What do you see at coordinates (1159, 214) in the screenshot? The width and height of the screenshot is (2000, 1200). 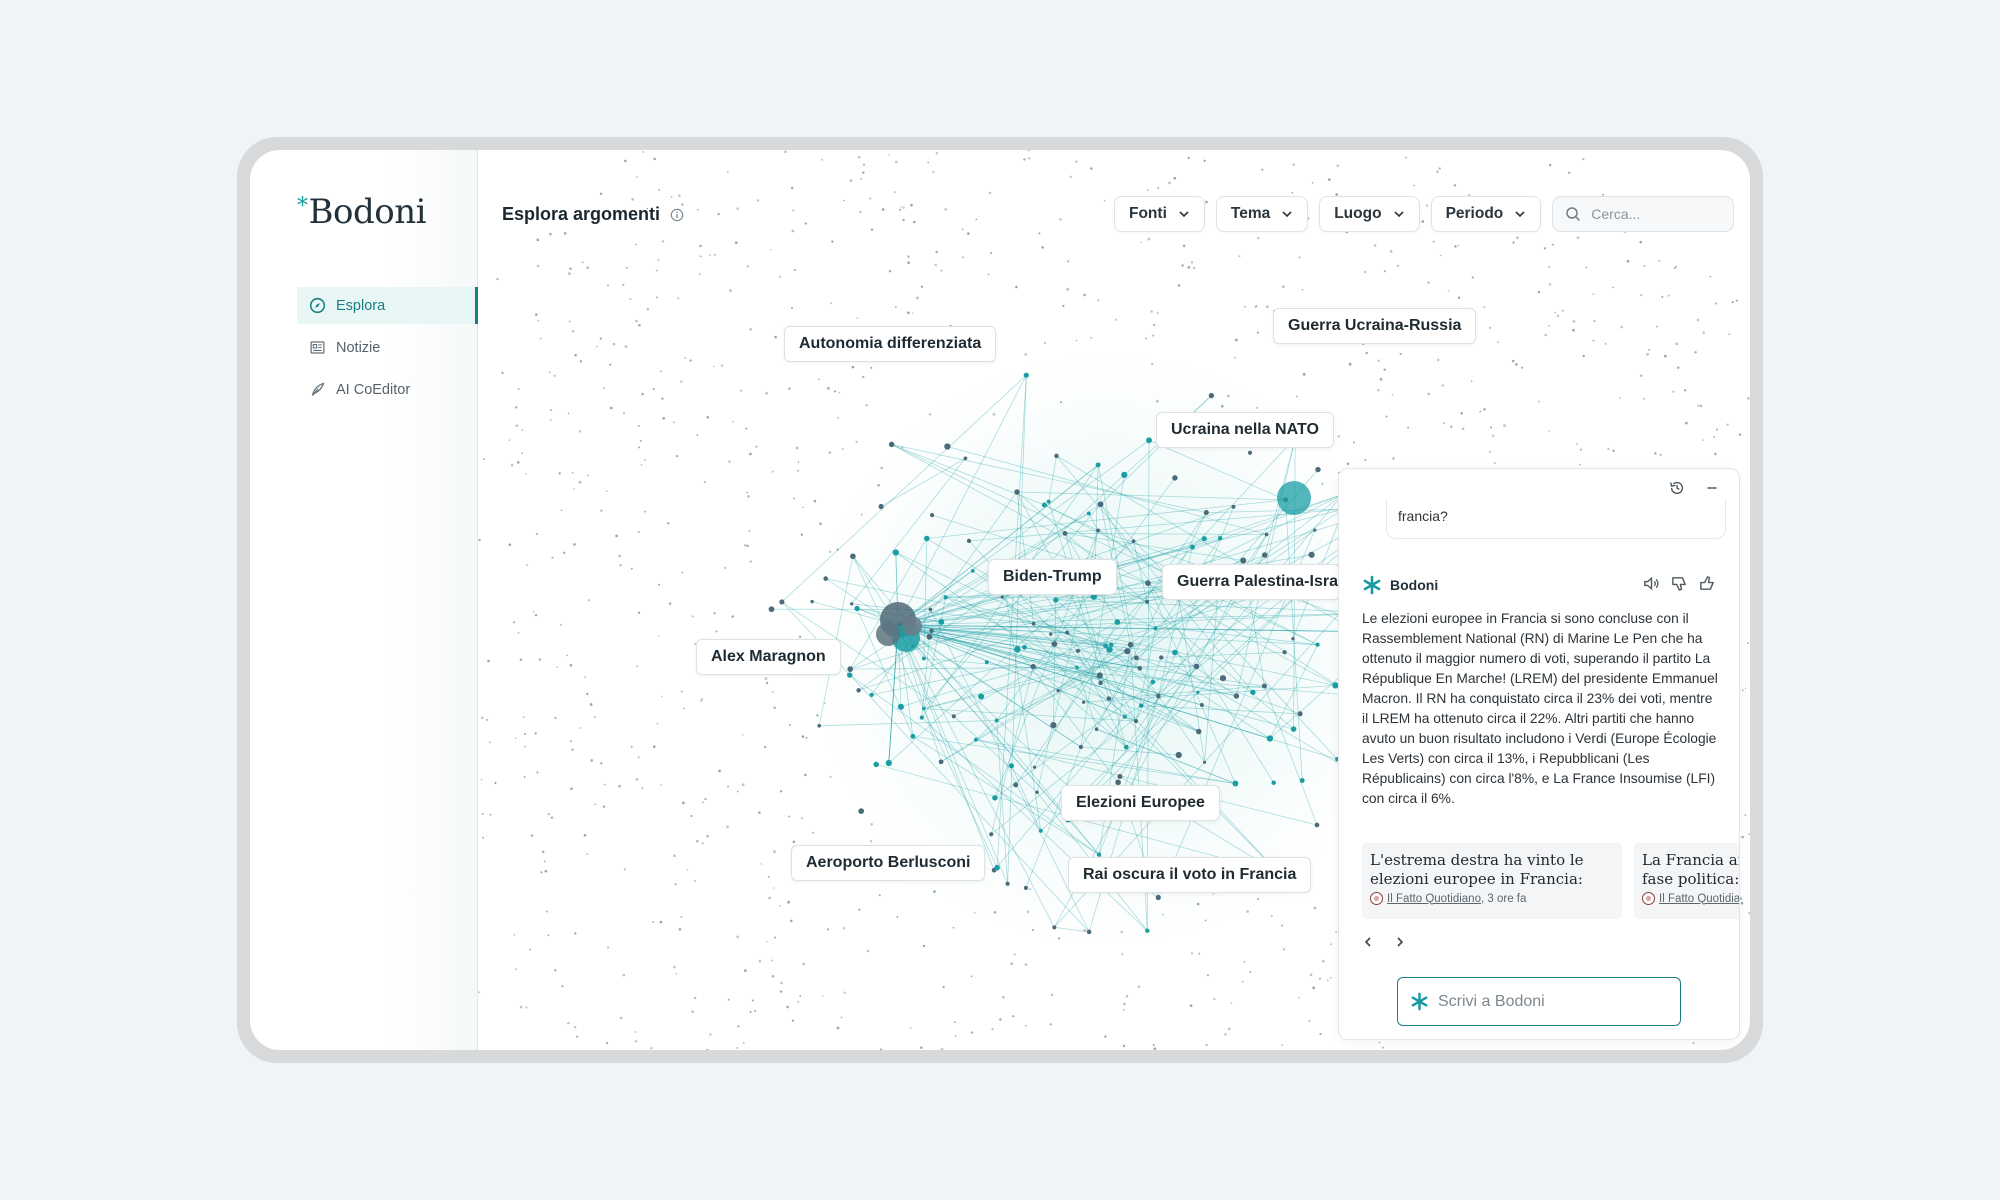 I see `filter-fonti: Fonti` at bounding box center [1159, 214].